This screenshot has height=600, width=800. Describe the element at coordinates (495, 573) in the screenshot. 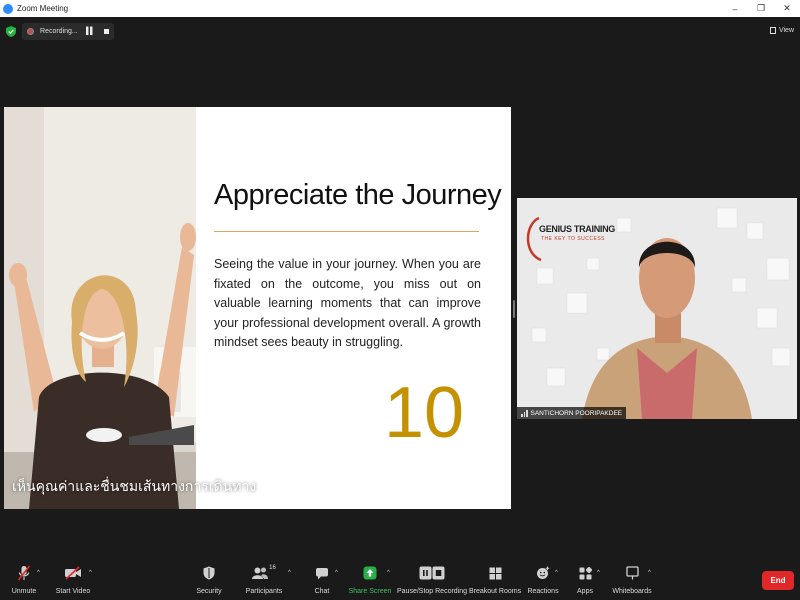

I see `breakout-rooms-icon` at that location.